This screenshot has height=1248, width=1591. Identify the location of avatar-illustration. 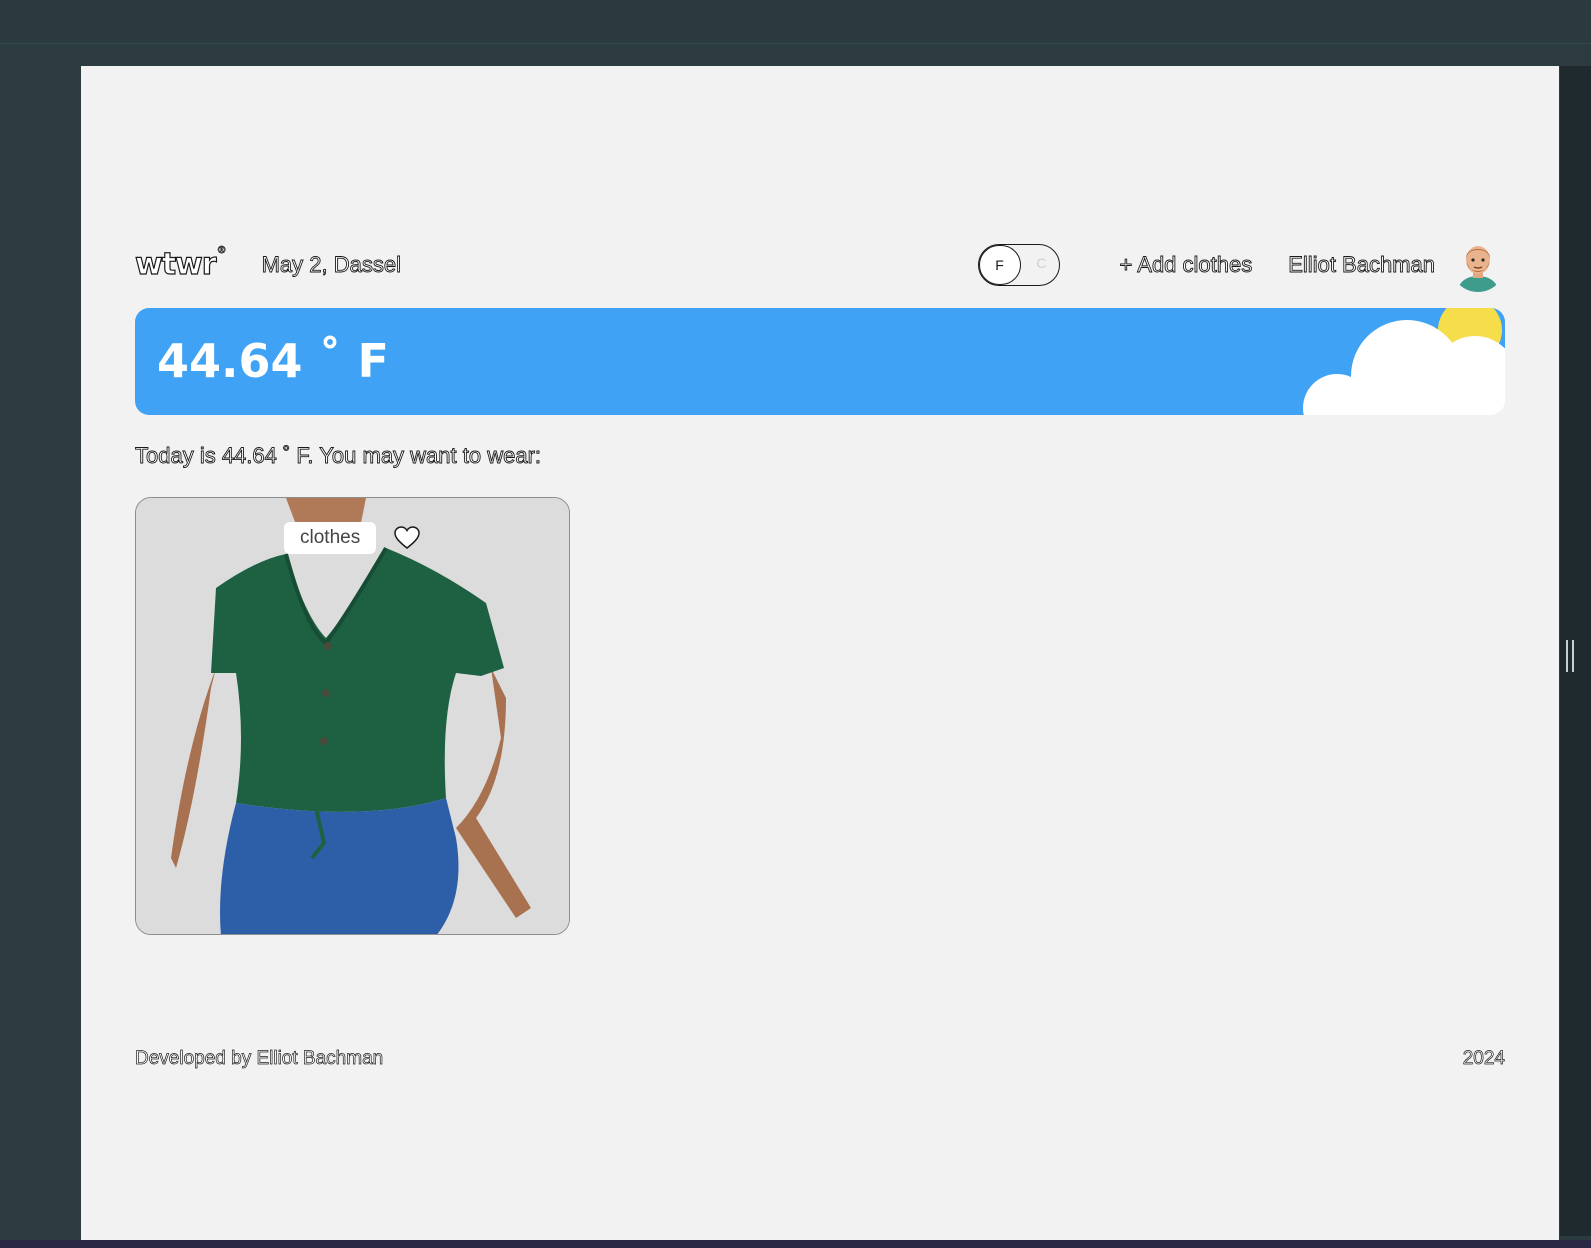
(1478, 265).